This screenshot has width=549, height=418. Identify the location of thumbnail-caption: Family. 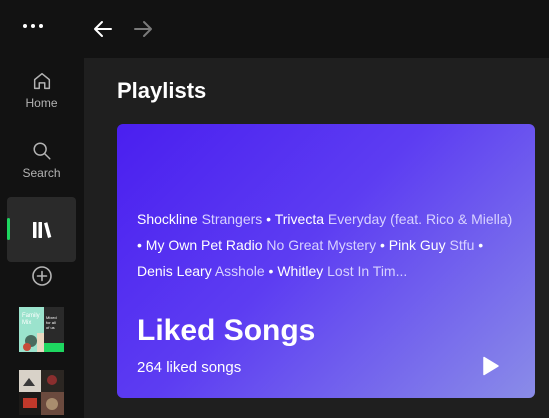
(31, 316).